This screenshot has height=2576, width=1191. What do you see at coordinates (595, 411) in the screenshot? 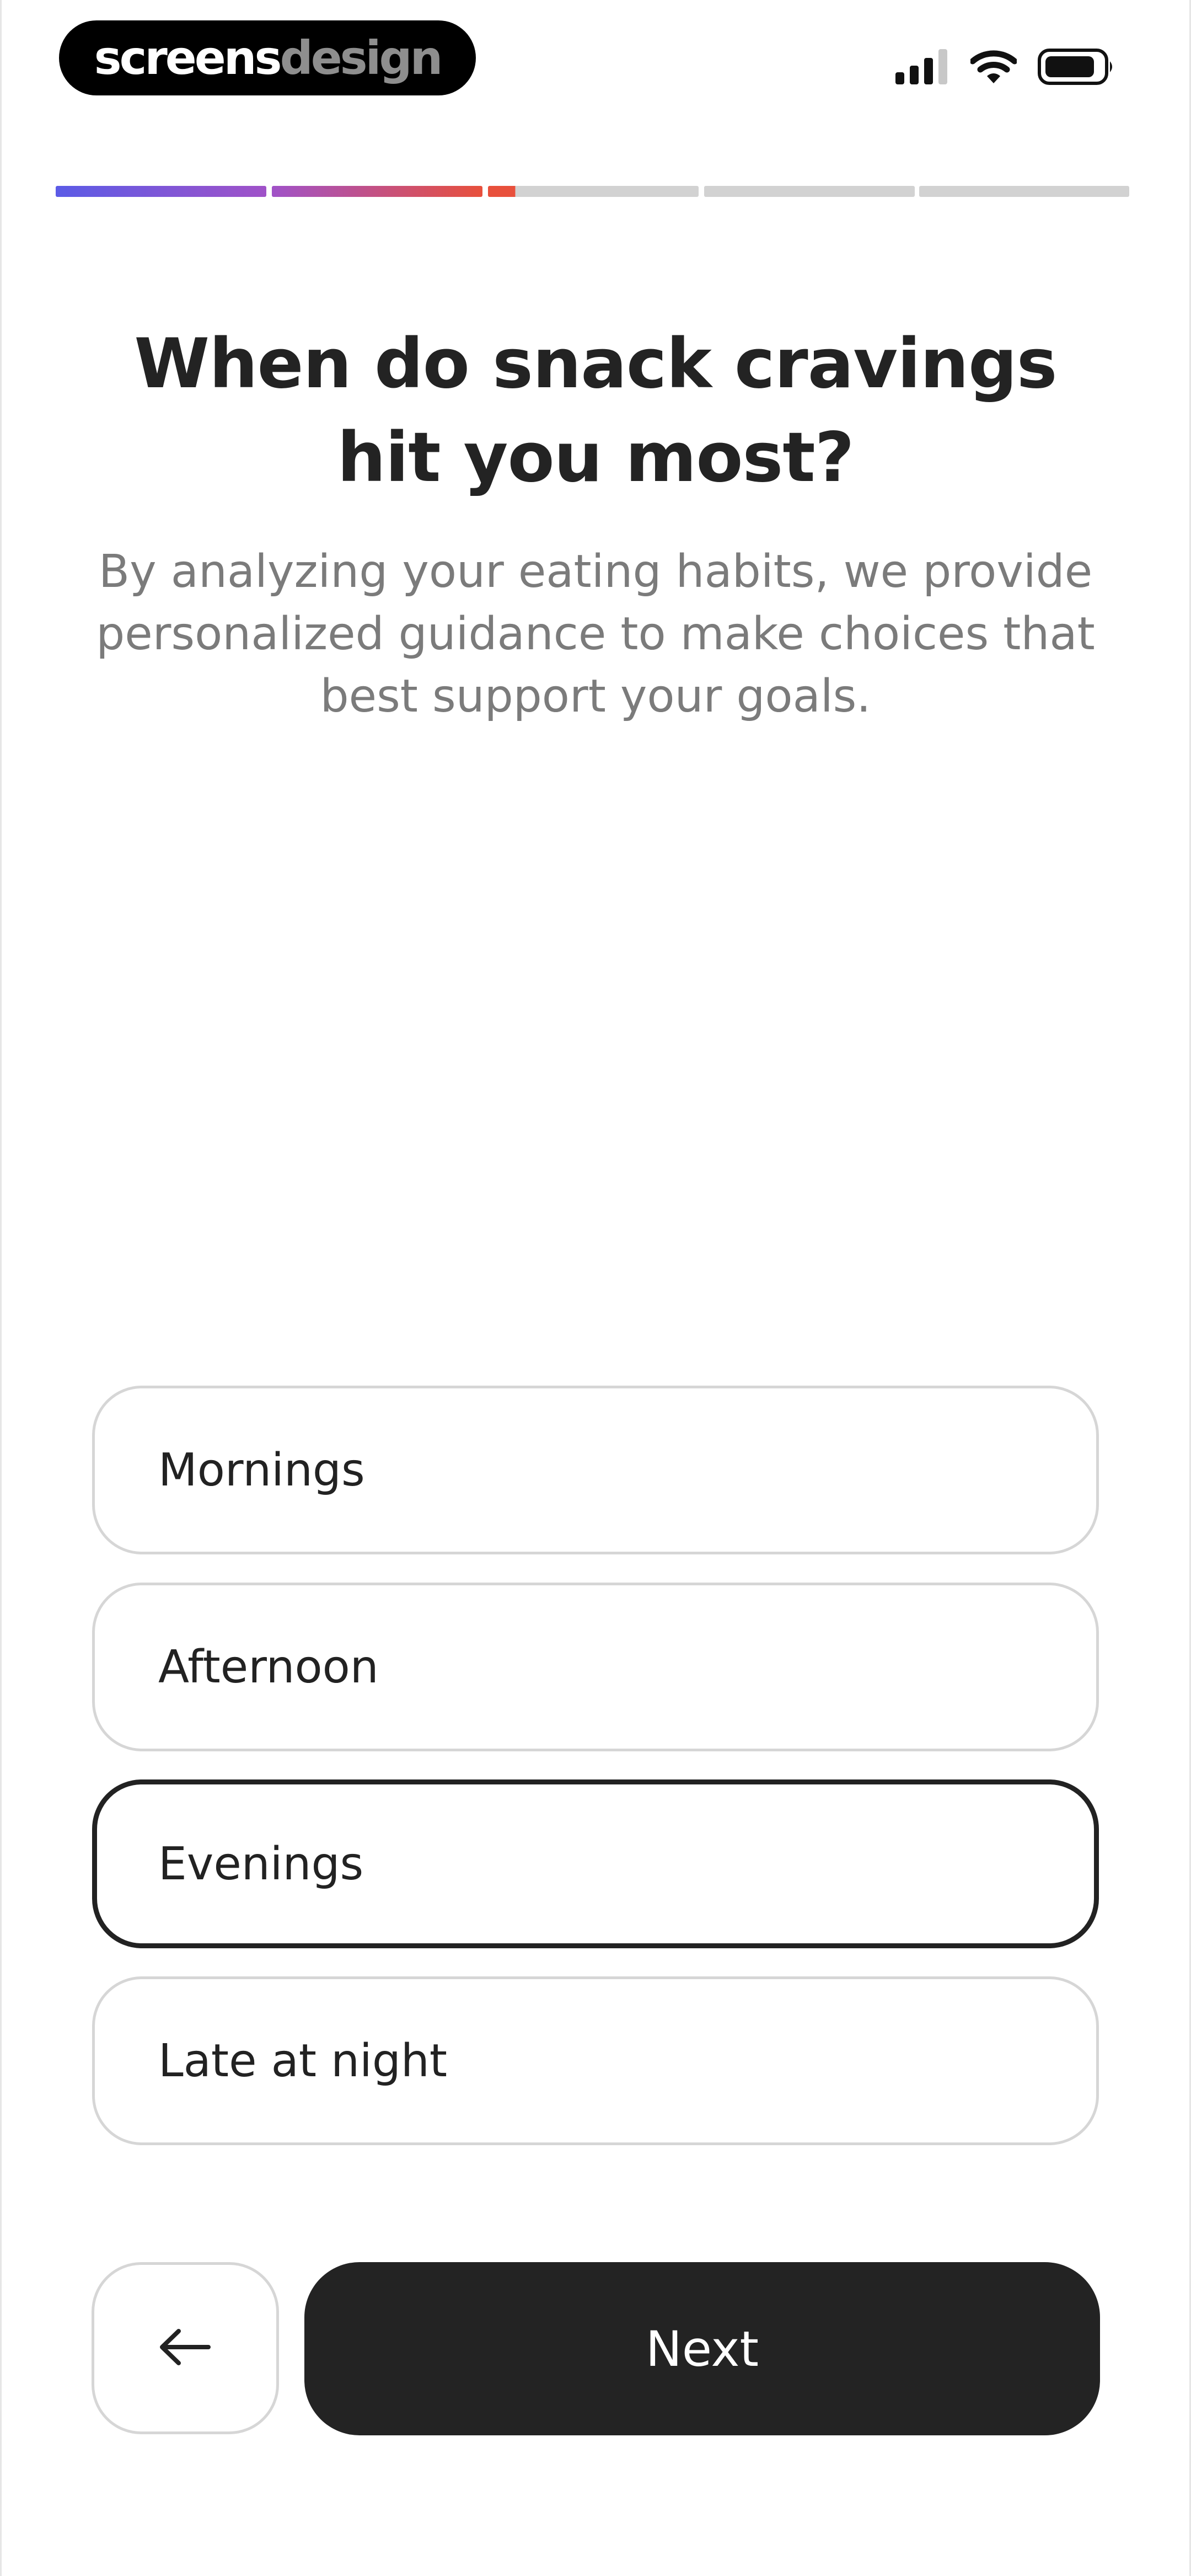
I see `question-title: When do snack cravings hit you most?` at bounding box center [595, 411].